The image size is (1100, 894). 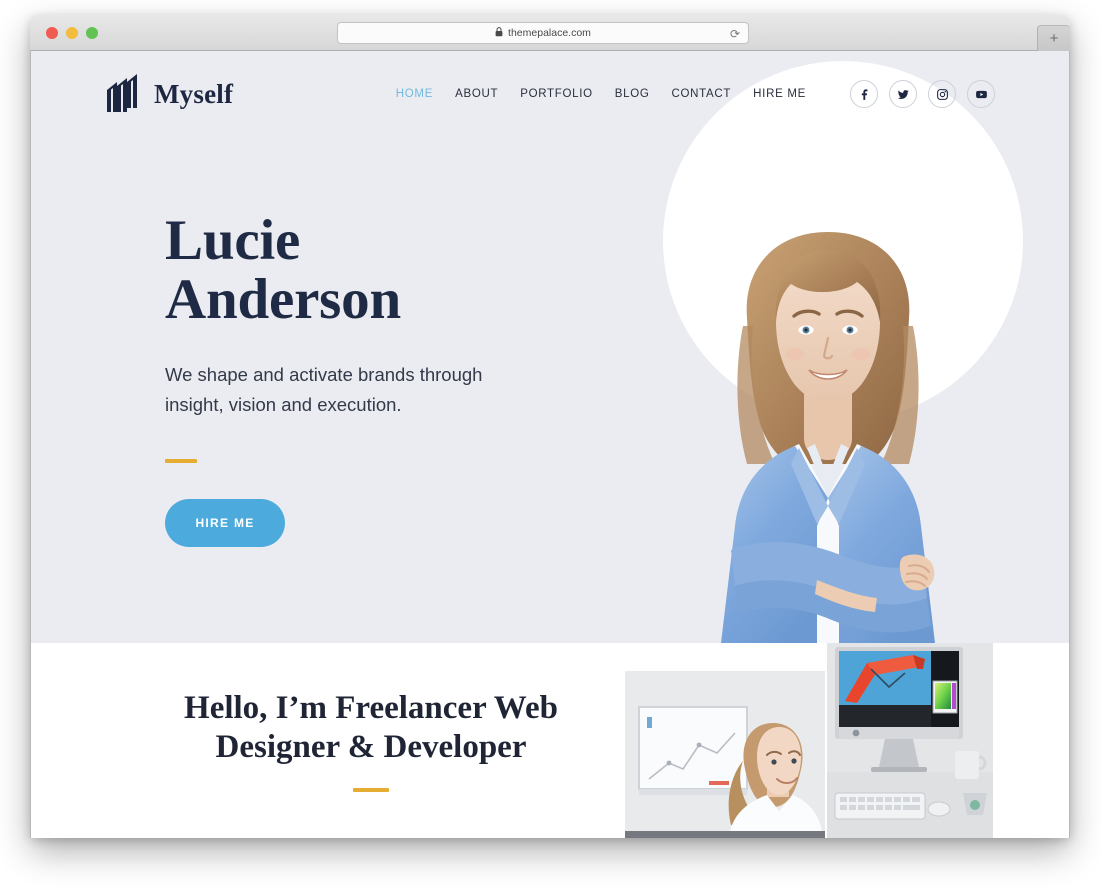 I want to click on about-image-whiteboard, so click(x=725, y=754).